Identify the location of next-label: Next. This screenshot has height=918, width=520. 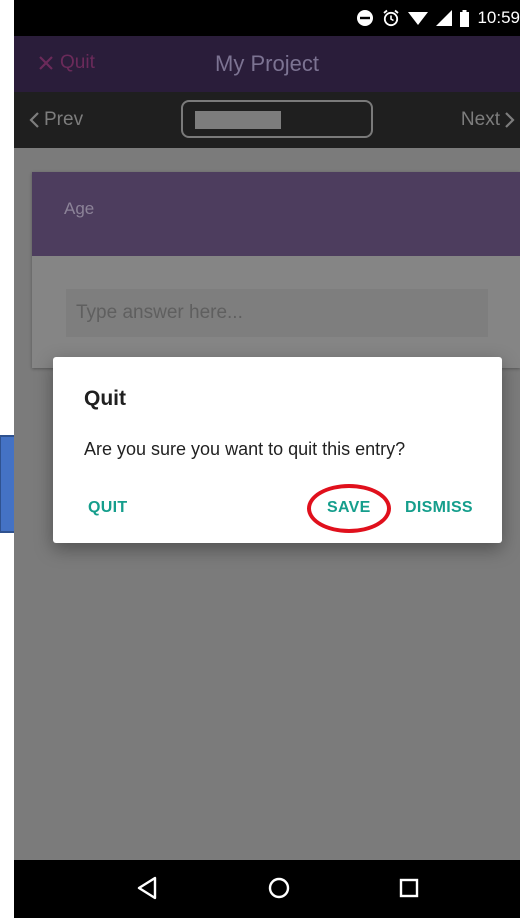
(480, 119).